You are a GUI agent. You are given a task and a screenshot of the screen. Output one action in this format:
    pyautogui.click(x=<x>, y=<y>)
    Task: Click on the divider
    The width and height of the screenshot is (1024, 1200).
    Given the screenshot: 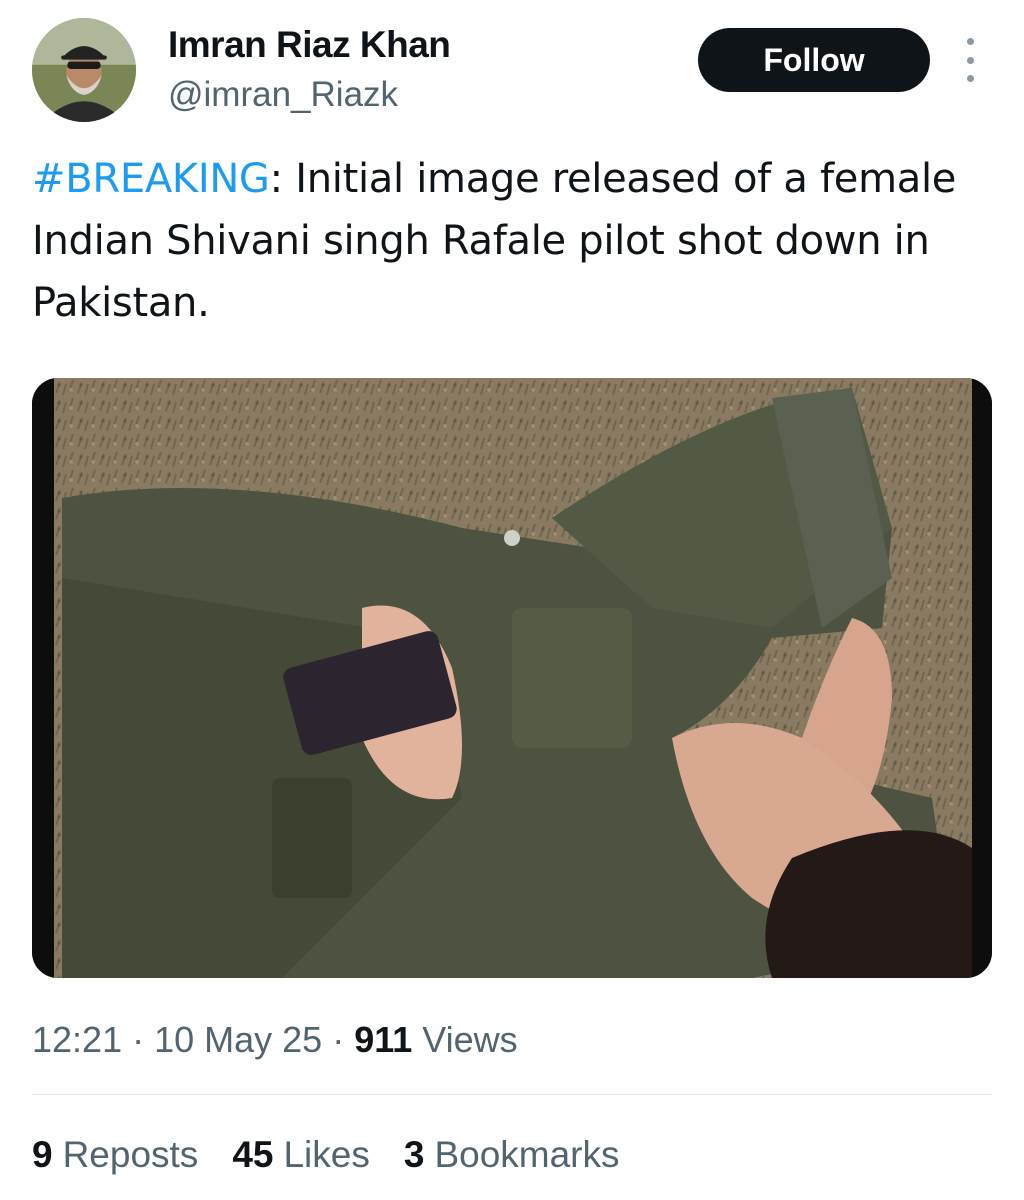 What is the action you would take?
    pyautogui.click(x=512, y=1094)
    